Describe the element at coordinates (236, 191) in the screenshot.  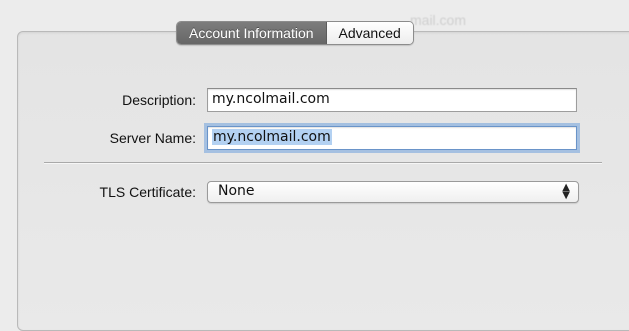
I see `tls-certificate-value: None` at that location.